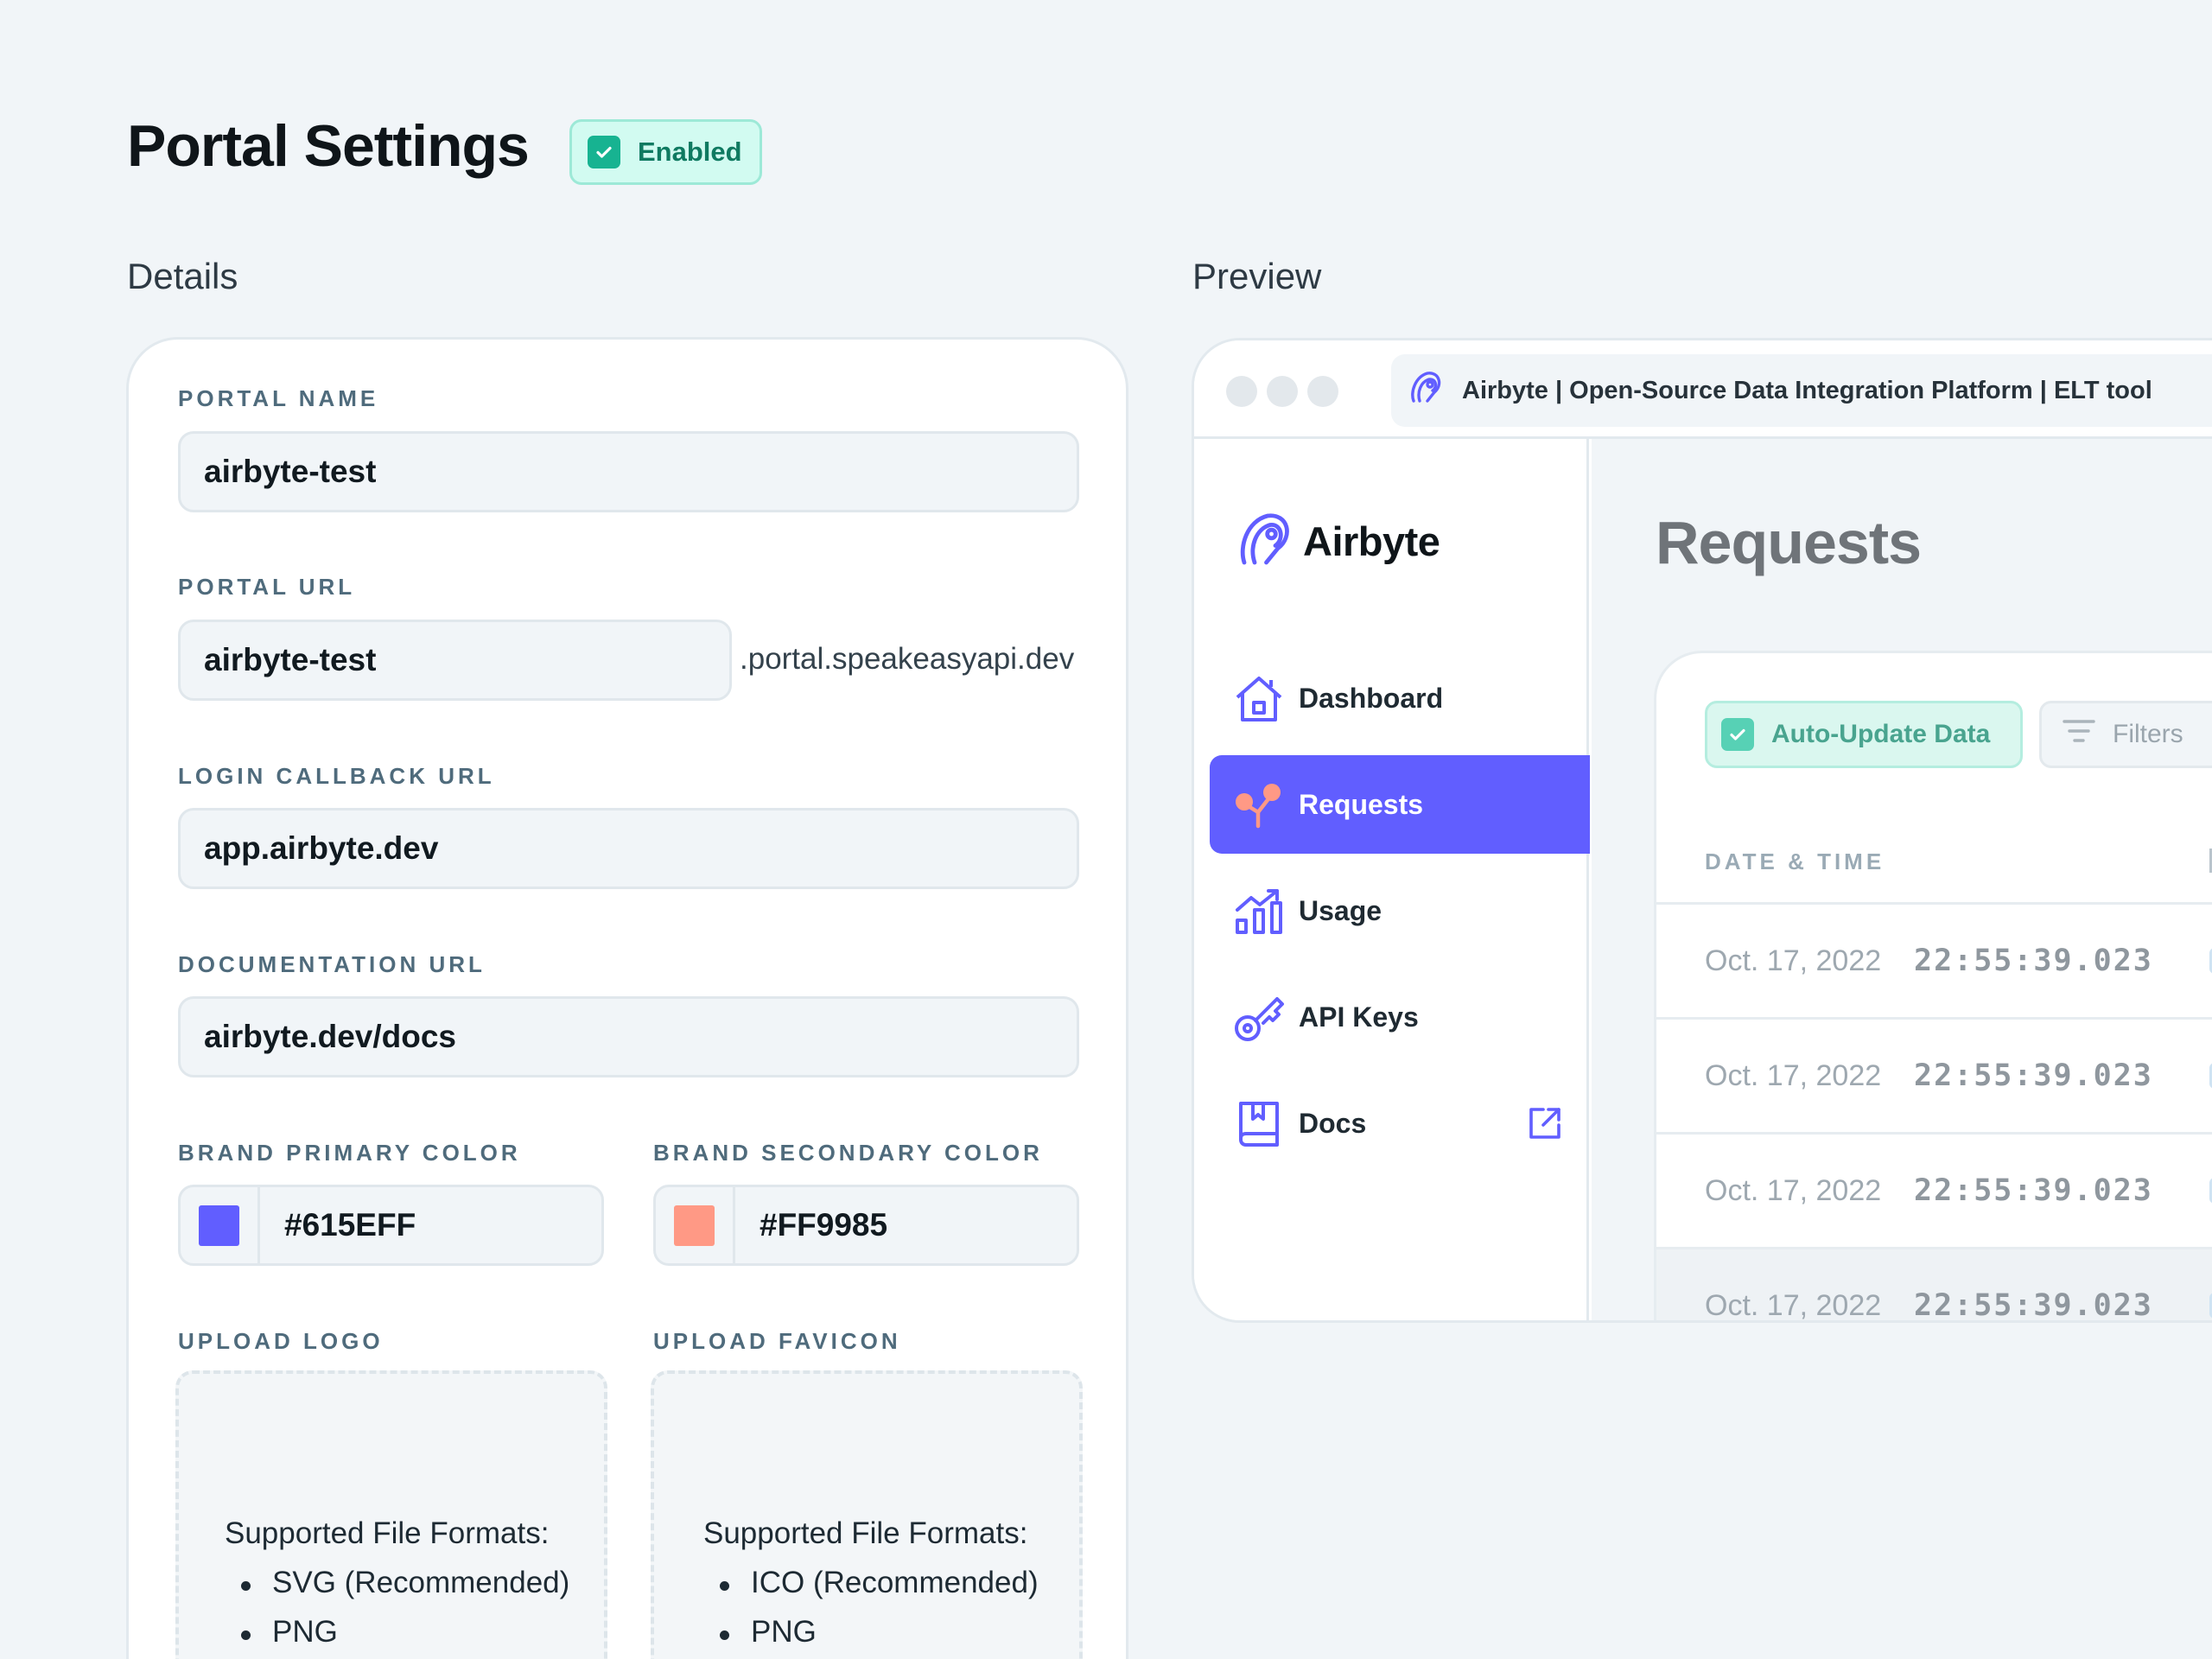 The height and width of the screenshot is (1659, 2212). Describe the element at coordinates (1795, 862) in the screenshot. I see `column-header-date-time: DATE & TIME` at that location.